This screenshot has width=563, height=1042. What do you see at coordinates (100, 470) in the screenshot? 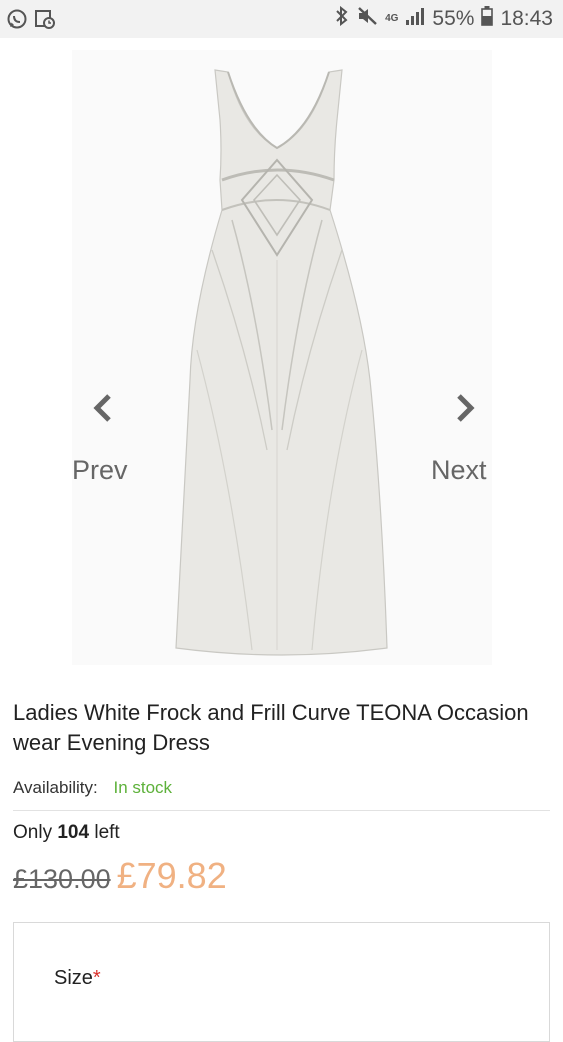
I see `prev-button: Prev` at bounding box center [100, 470].